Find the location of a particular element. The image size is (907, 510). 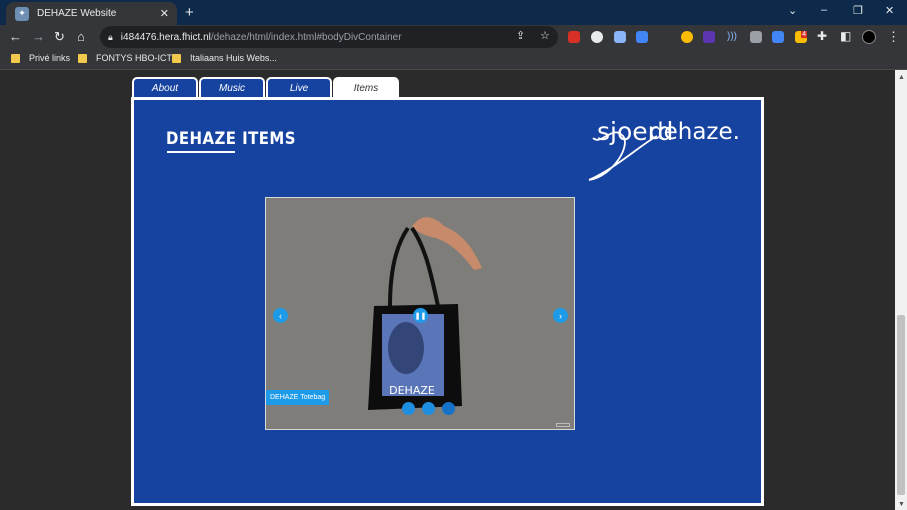

bag-print-label: DEHAZE is located at coordinates (412, 390).